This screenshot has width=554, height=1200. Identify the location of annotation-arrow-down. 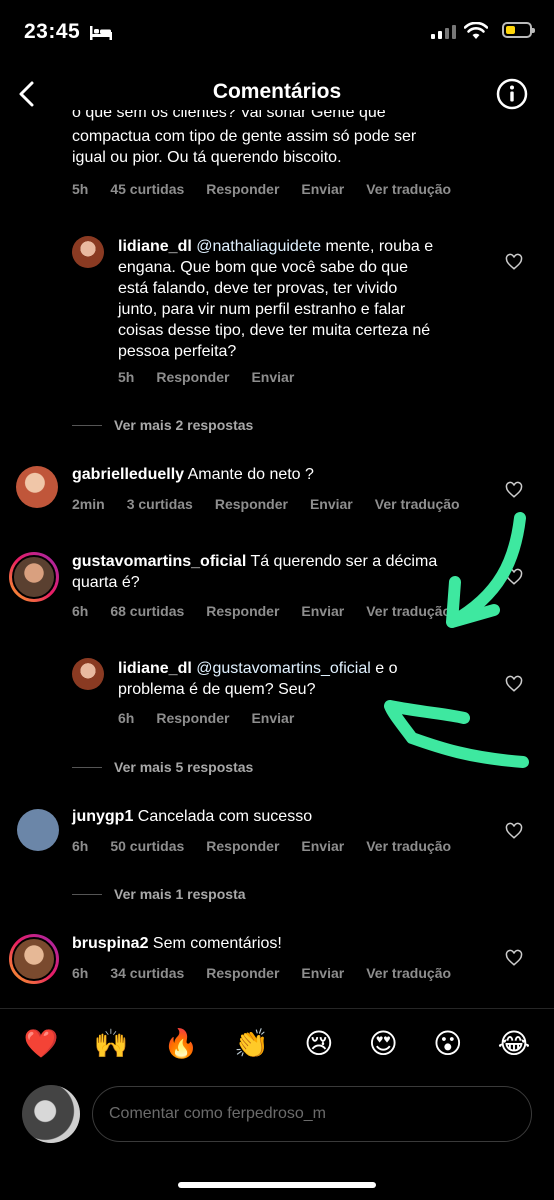
(486, 570).